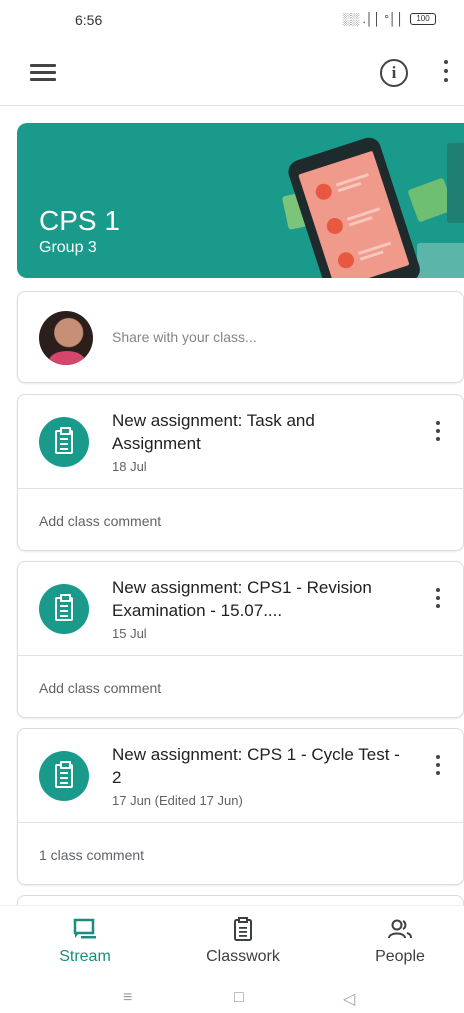  What do you see at coordinates (85, 956) in the screenshot?
I see `tab-stream-label: Stream` at bounding box center [85, 956].